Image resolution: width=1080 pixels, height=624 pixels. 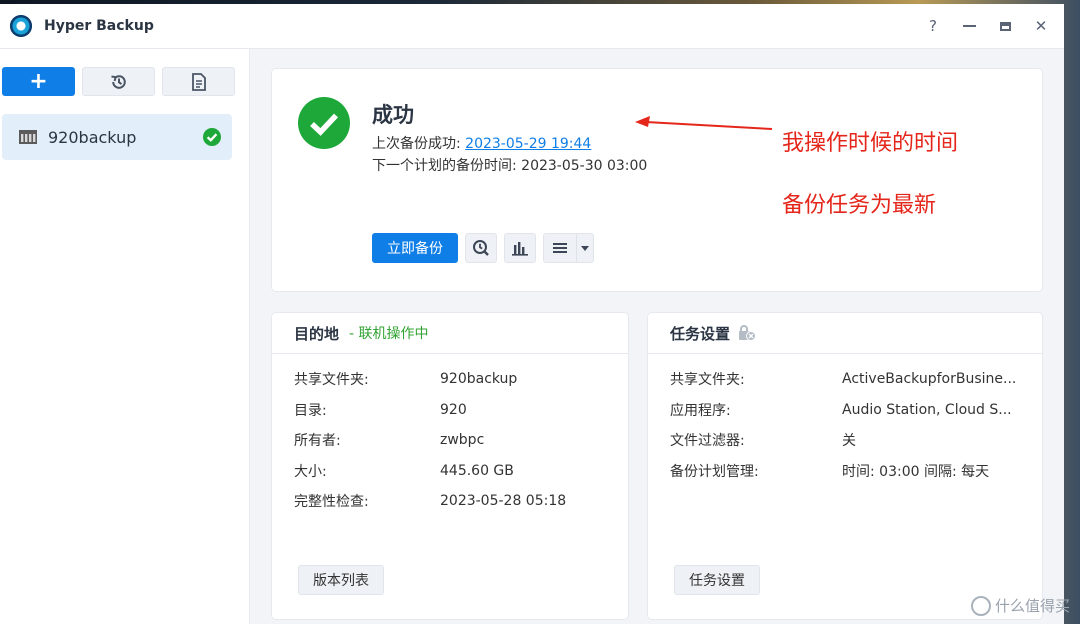 I want to click on table-row: 完整性检查: 2023-05-28 05:18, so click(x=450, y=501).